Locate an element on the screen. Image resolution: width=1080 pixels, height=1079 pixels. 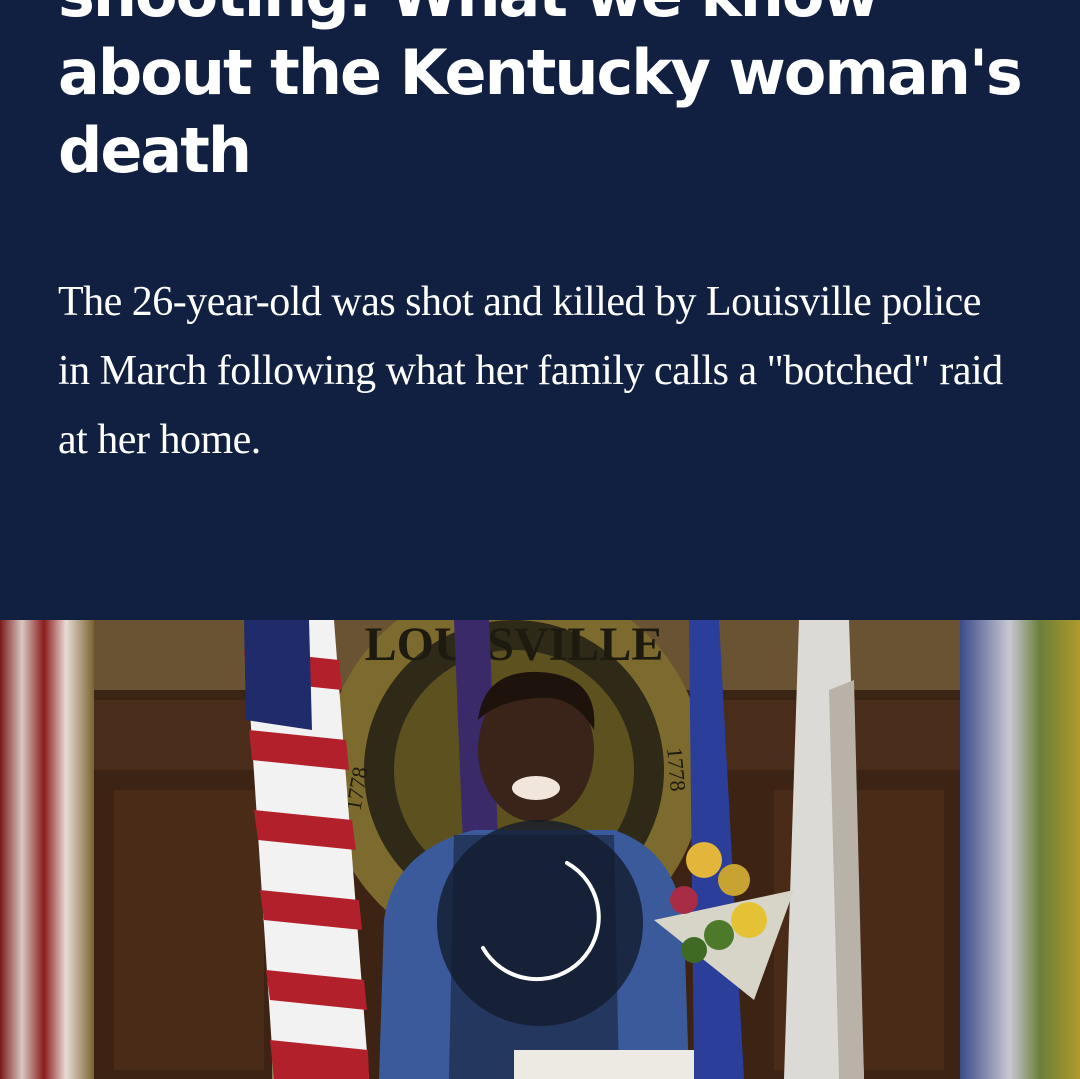
loading-spinner is located at coordinates (540, 923).